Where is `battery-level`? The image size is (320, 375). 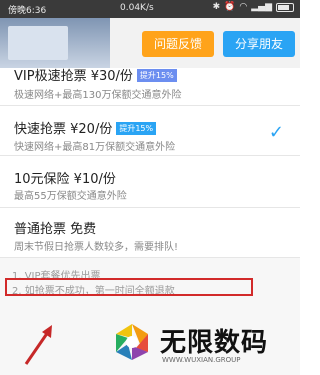
battery-level is located at coordinates (284, 7).